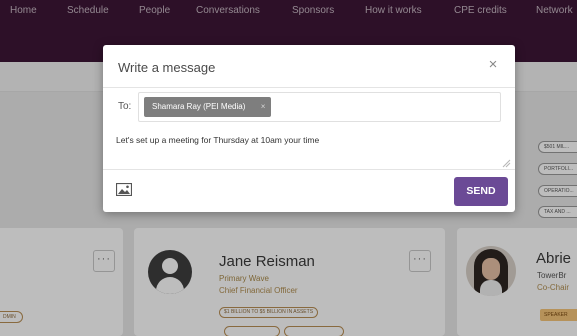 This screenshot has height=336, width=577. Describe the element at coordinates (125, 106) in the screenshot. I see `to-label: To:` at that location.